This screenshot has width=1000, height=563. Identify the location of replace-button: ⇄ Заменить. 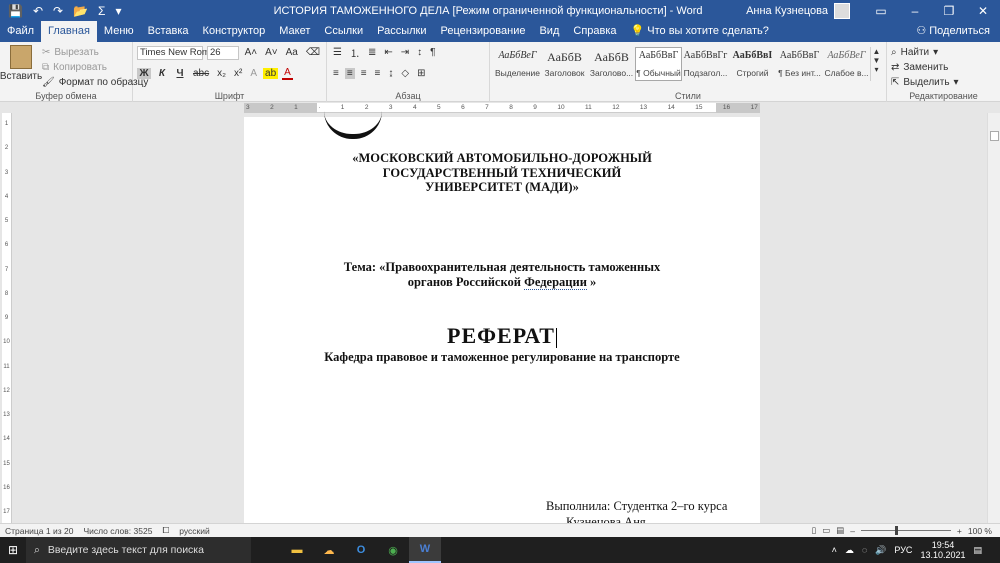
(943, 67).